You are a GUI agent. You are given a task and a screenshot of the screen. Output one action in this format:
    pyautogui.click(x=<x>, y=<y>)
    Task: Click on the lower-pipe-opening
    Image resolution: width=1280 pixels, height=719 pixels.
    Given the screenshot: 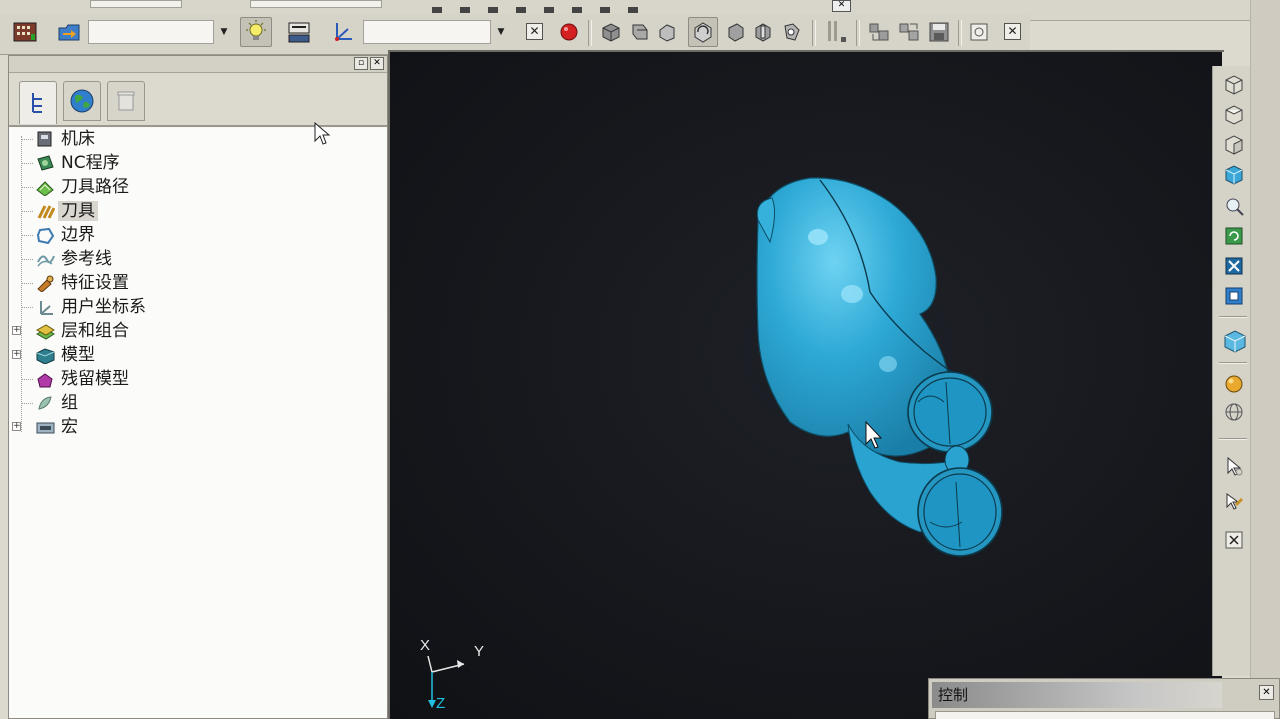 What is the action you would take?
    pyautogui.click(x=960, y=512)
    